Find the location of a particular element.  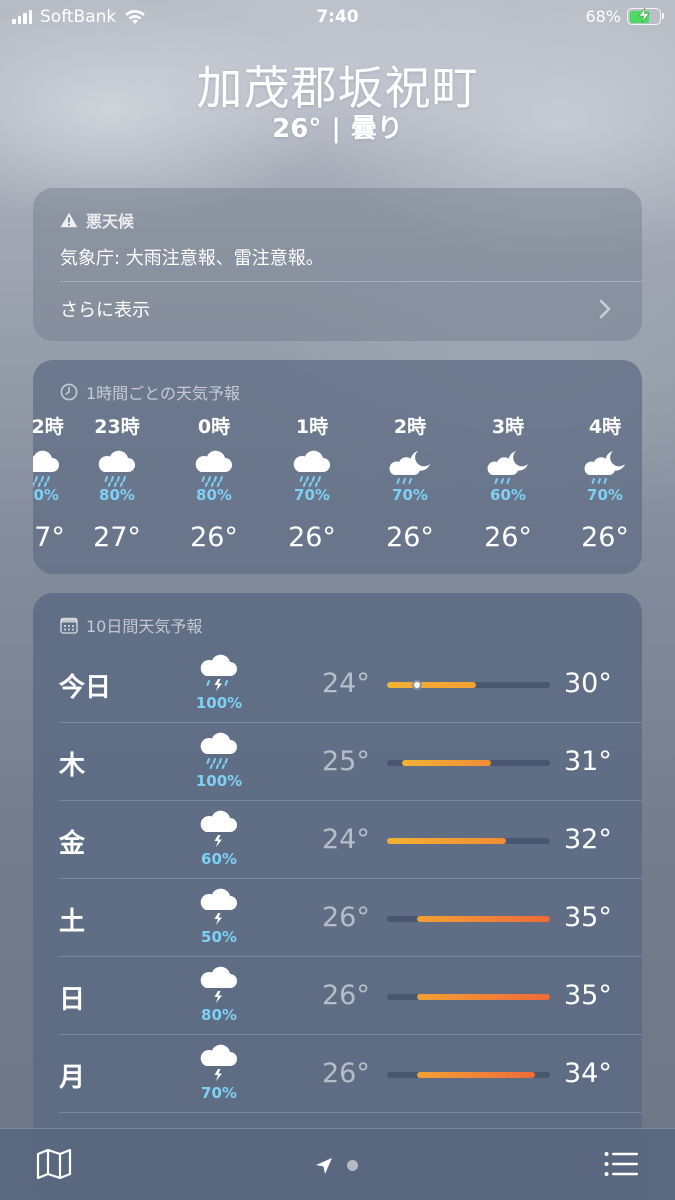

hour-time: 4時 is located at coordinates (605, 427).